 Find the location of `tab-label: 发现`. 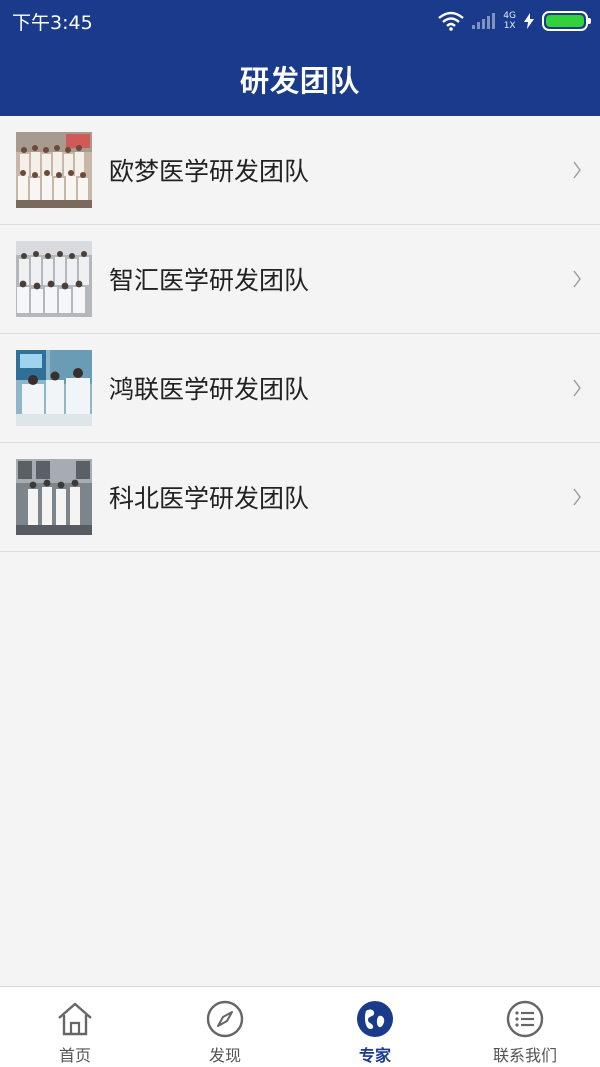

tab-label: 发现 is located at coordinates (224, 1055).